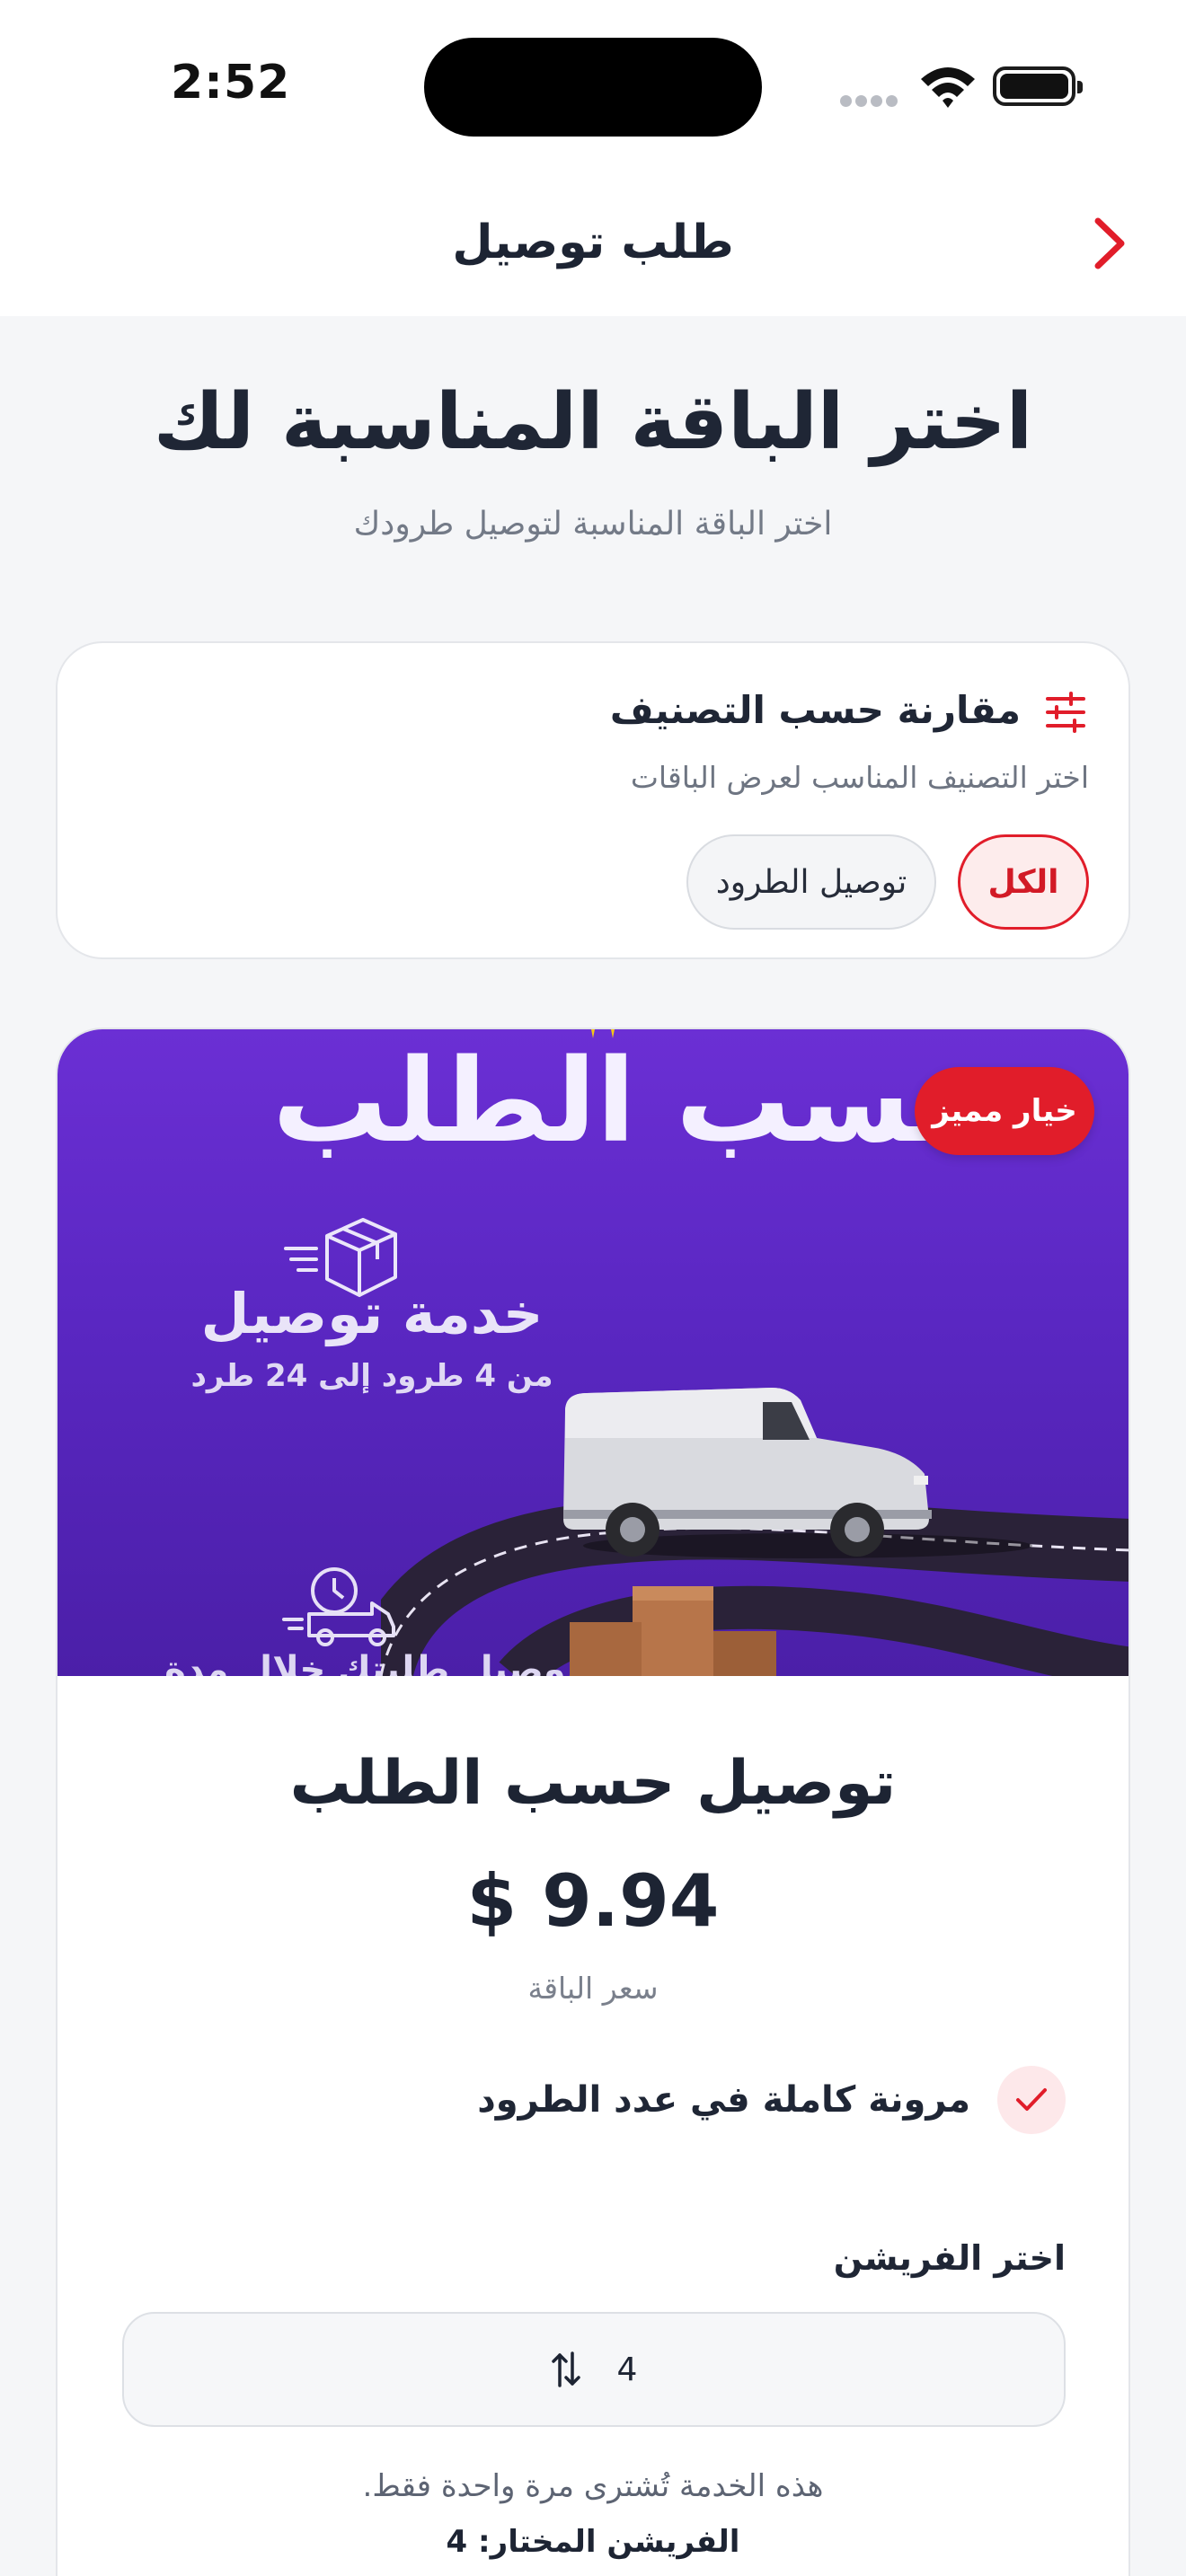 This screenshot has height=2576, width=1186. I want to click on one-time-purchase-note: هذه الخدمة تُشترى مرة واحدة فقط., so click(593, 2486).